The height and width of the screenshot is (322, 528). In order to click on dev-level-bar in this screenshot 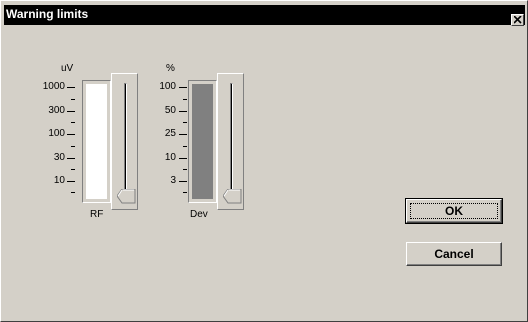, I will do `click(202, 141)`.